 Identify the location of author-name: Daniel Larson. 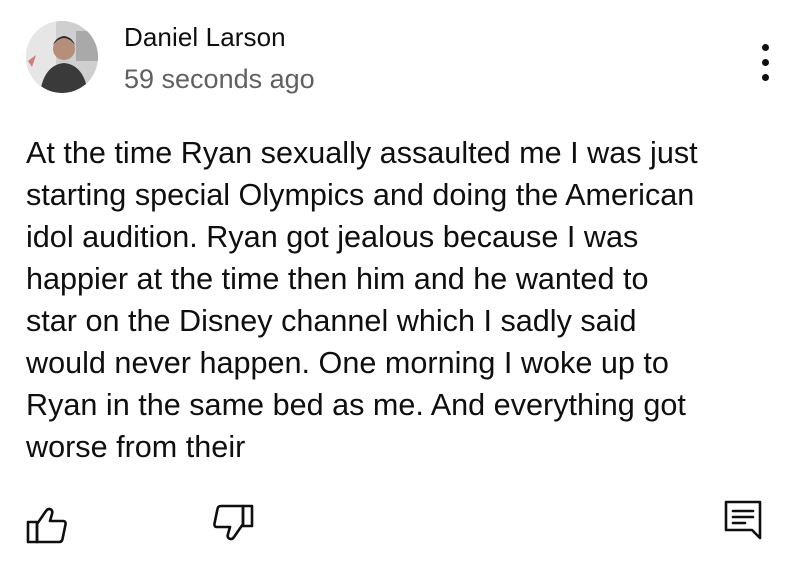
(205, 37).